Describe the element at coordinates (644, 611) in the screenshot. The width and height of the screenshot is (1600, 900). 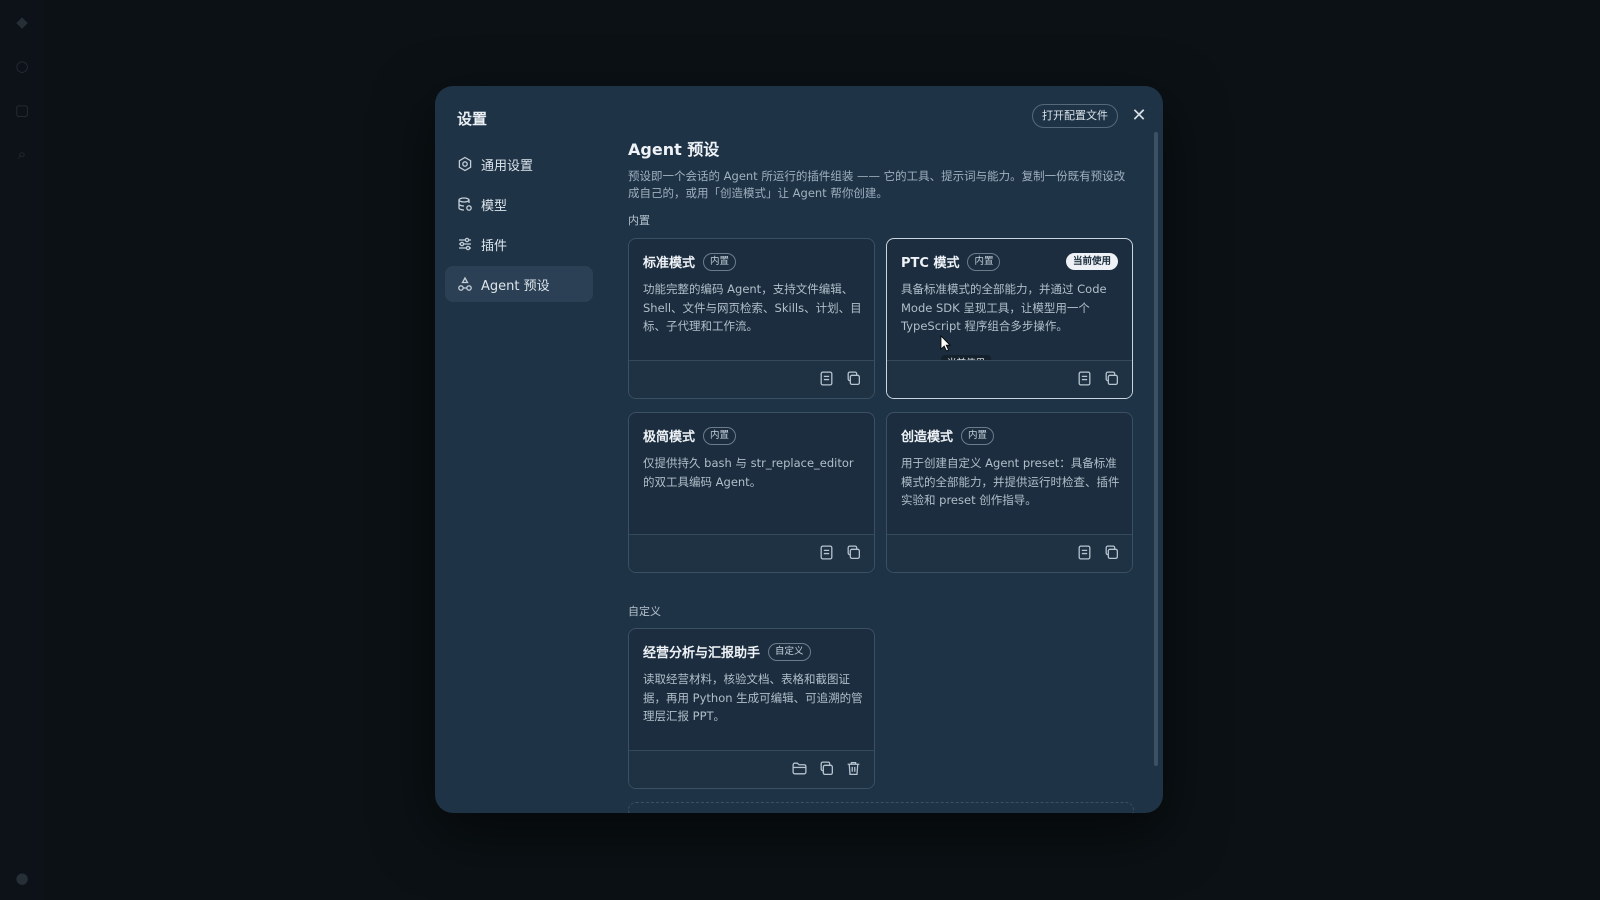
I see `section-label-custom: 自定义` at that location.